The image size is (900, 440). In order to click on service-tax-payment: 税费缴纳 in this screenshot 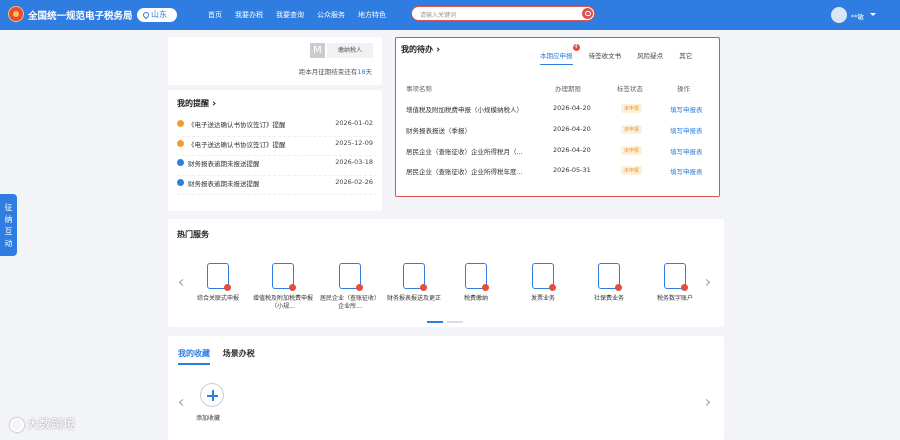, I will do `click(476, 283)`.